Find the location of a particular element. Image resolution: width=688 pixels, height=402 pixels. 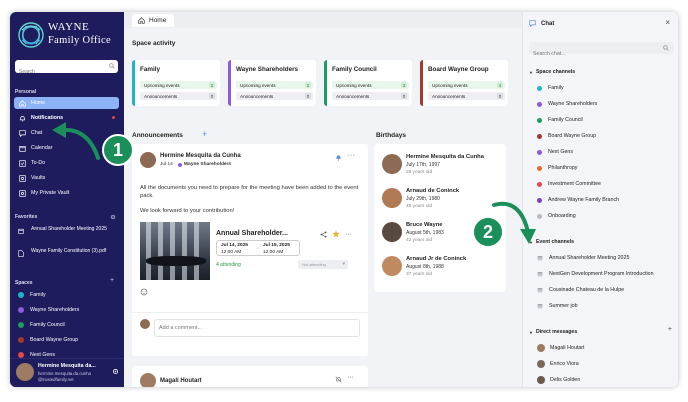

channel-item: Wayne Shareholders is located at coordinates (567, 104).